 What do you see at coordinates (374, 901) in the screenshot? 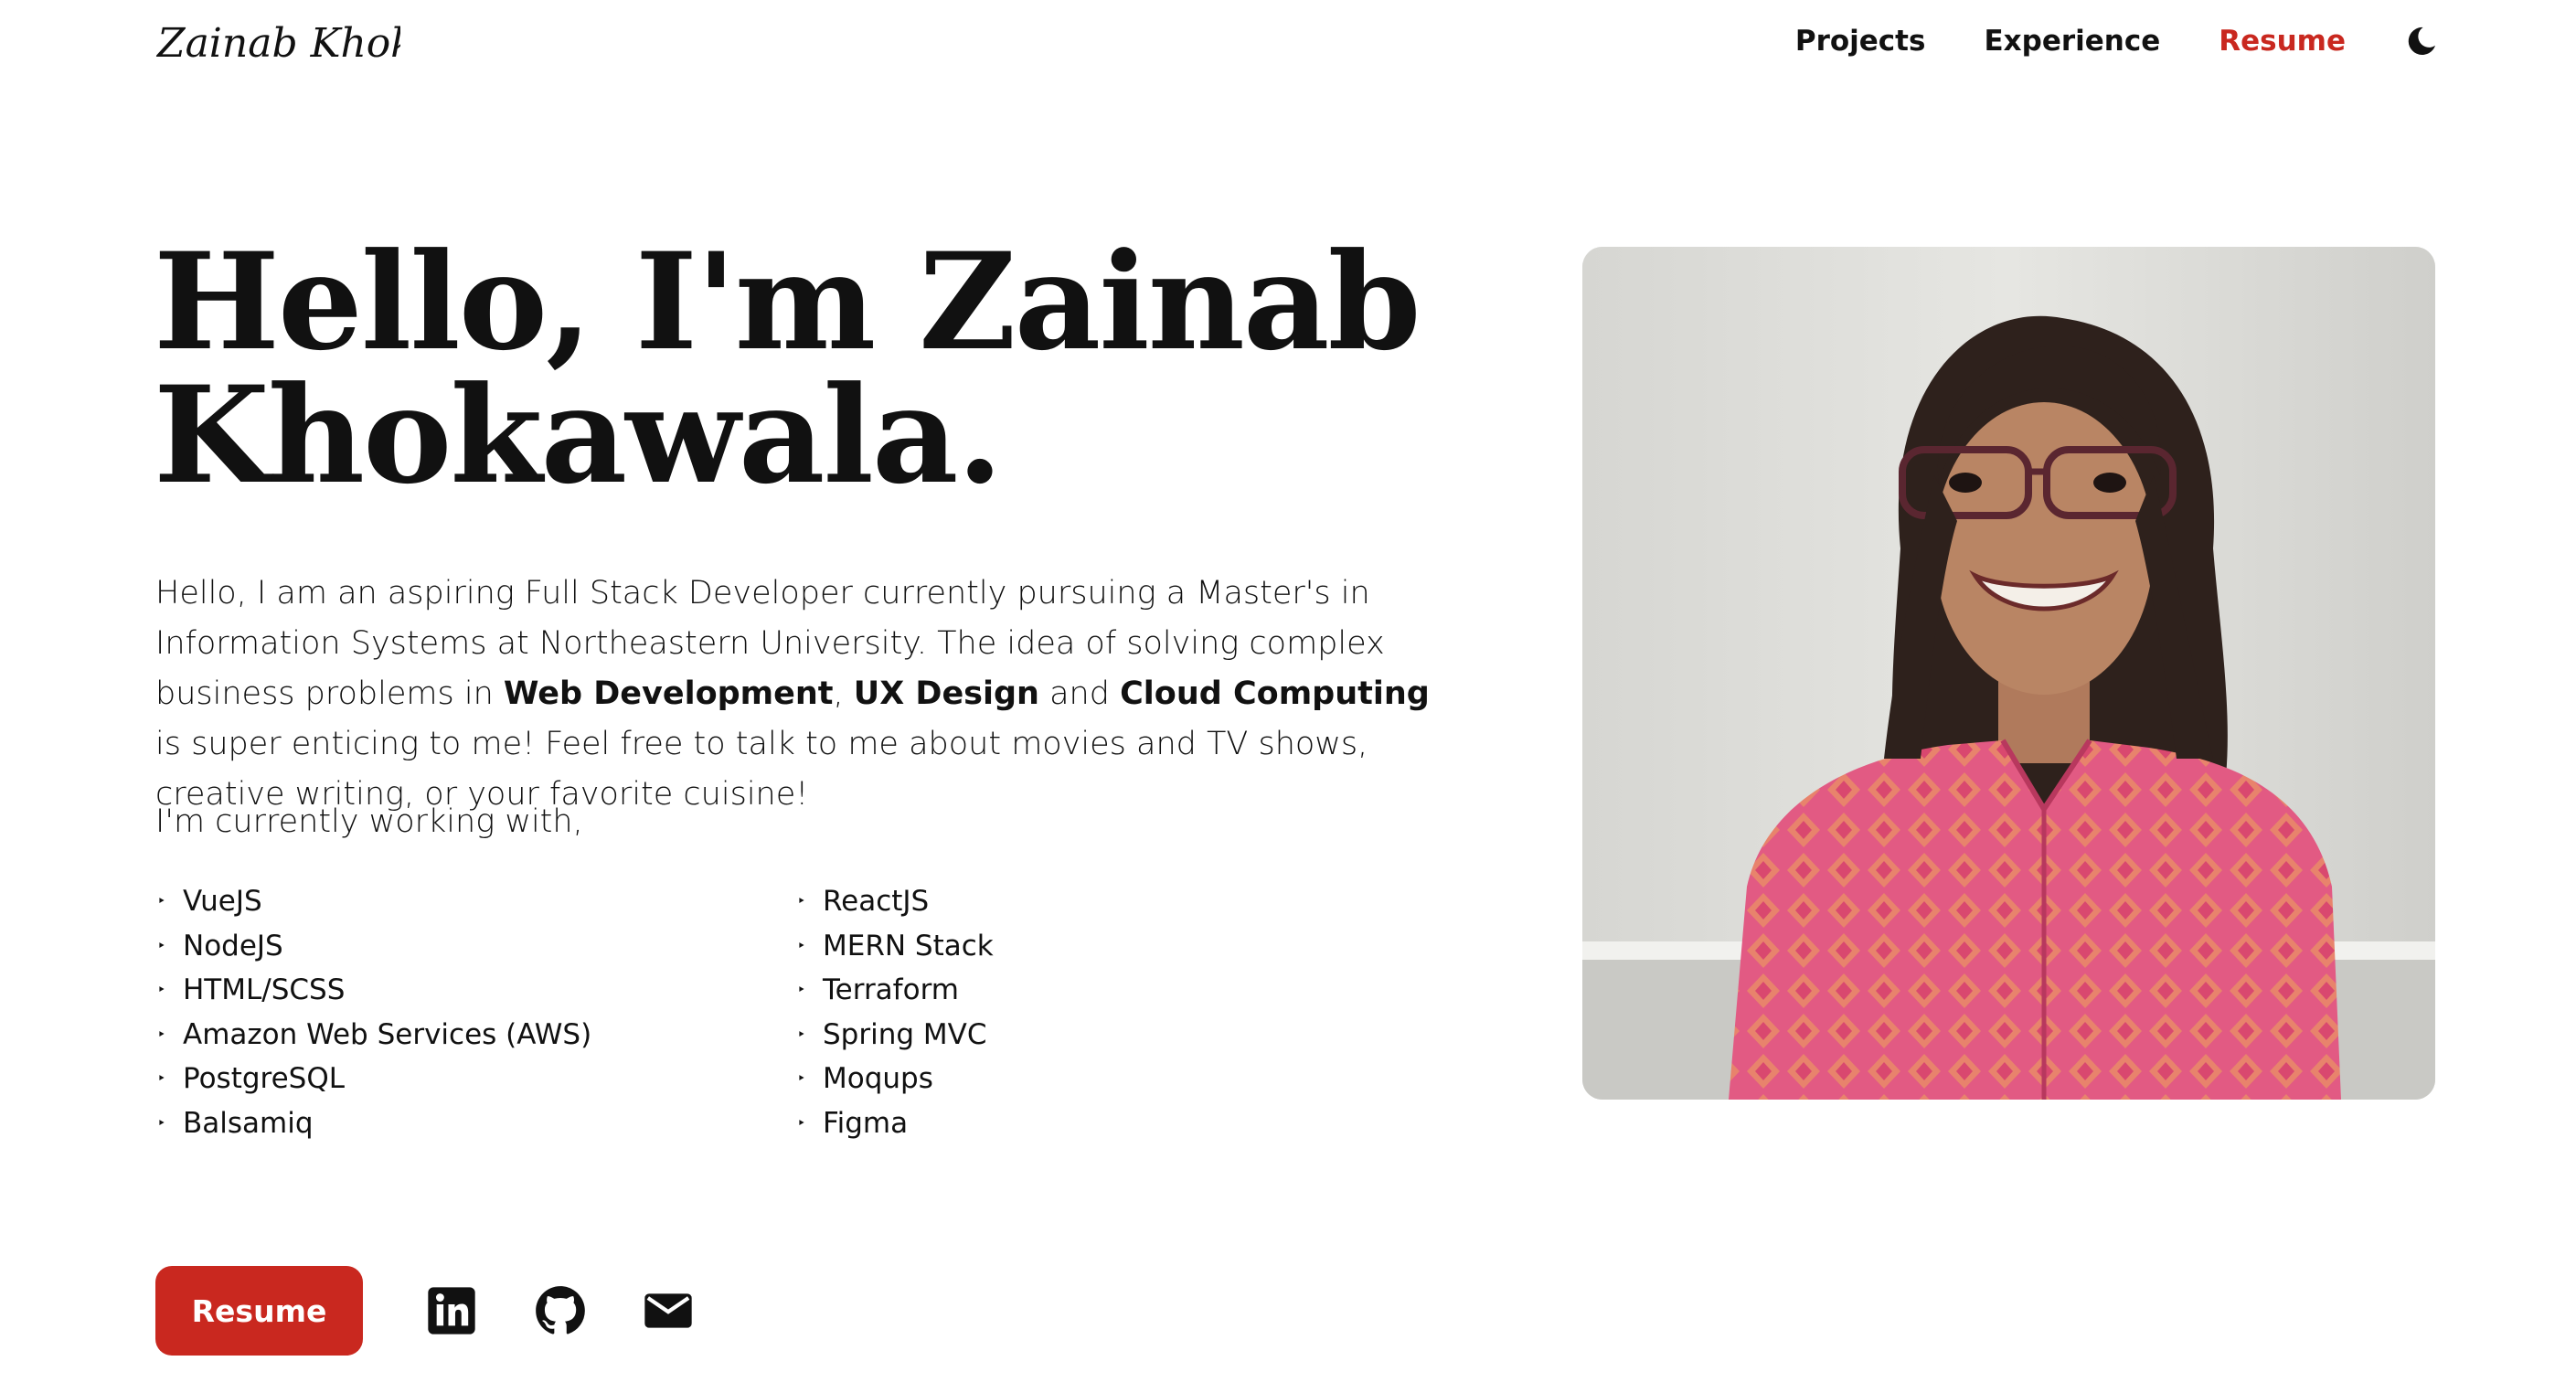
I see `skill-item: ‣ VueJS` at bounding box center [374, 901].